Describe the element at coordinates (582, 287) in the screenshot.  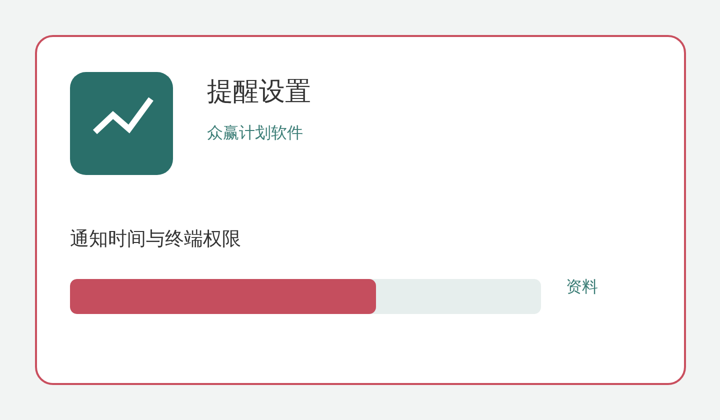
I see `info-link: 资料` at that location.